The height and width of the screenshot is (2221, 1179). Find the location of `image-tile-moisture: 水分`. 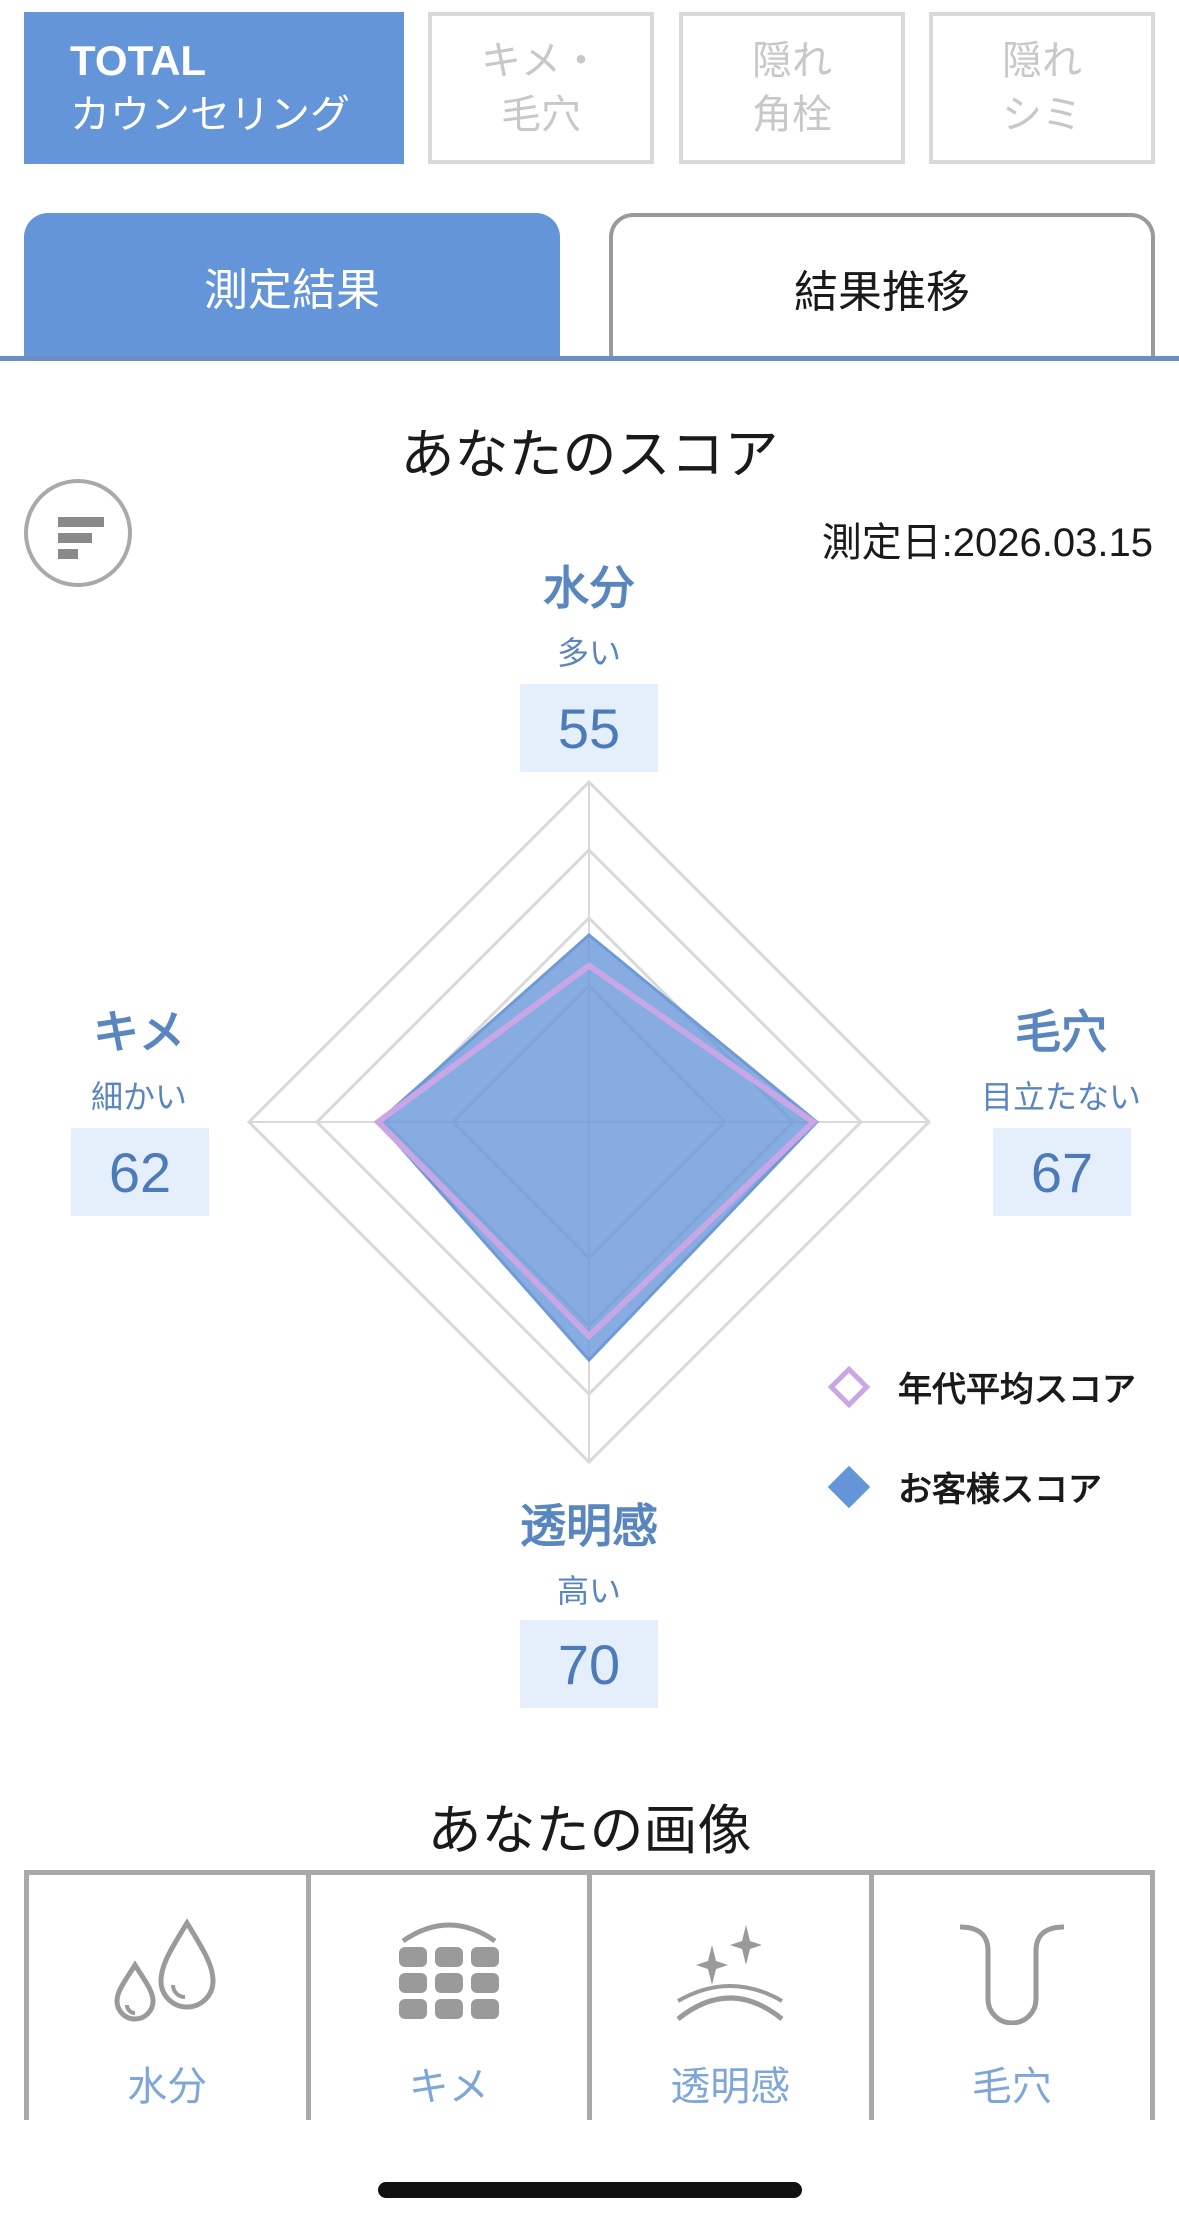

image-tile-moisture: 水分 is located at coordinates (170, 1997).